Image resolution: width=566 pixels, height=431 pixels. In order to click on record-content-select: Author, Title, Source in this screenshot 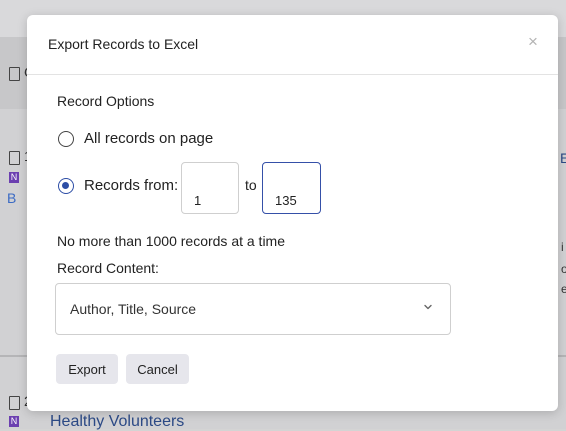, I will do `click(253, 309)`.